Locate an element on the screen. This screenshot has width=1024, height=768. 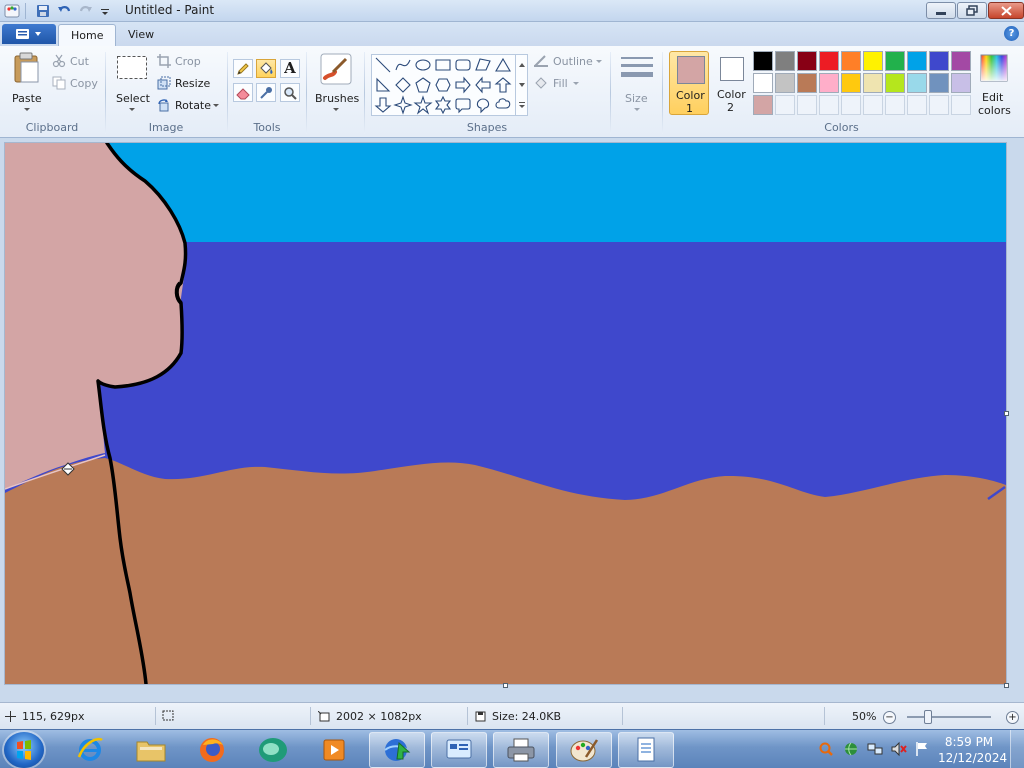
taskbar-download-manager is located at coordinates (397, 750).